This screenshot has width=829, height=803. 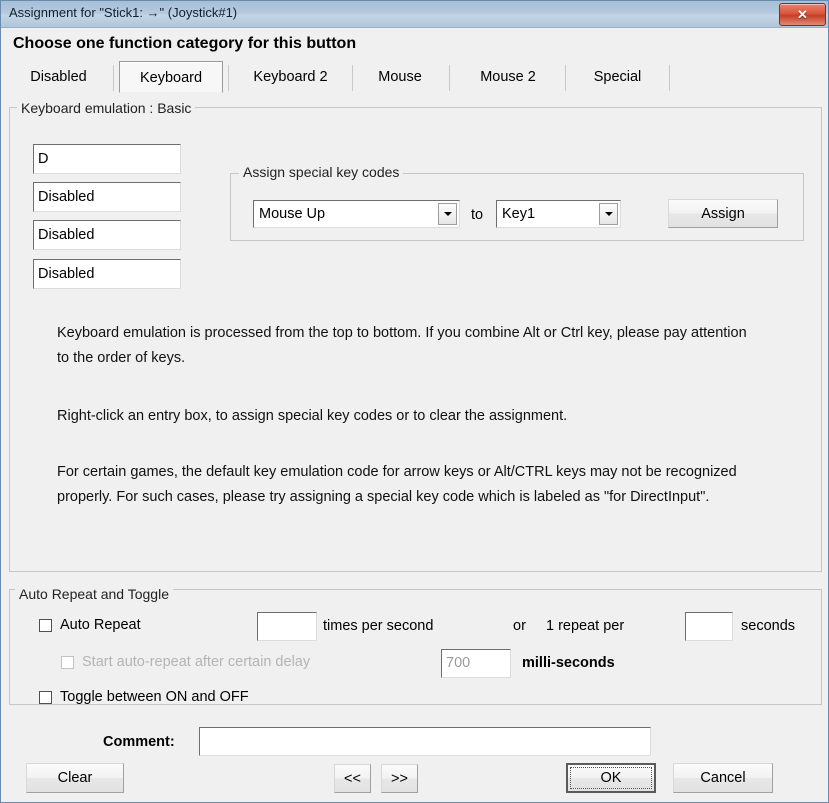 I want to click on delay-input: 700, so click(x=476, y=663).